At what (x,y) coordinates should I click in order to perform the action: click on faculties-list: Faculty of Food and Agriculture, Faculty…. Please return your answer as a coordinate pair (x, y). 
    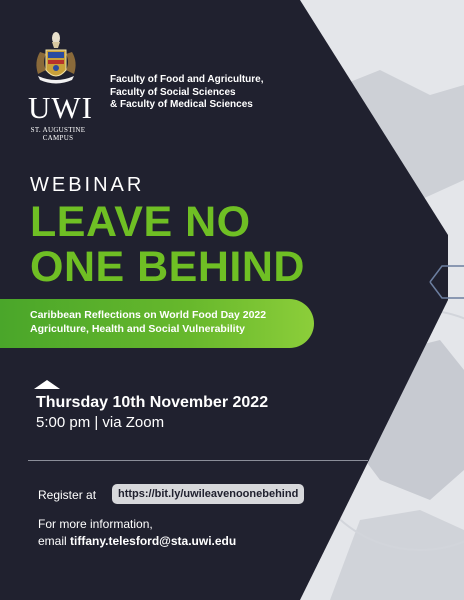
    Looking at the image, I should click on (187, 93).